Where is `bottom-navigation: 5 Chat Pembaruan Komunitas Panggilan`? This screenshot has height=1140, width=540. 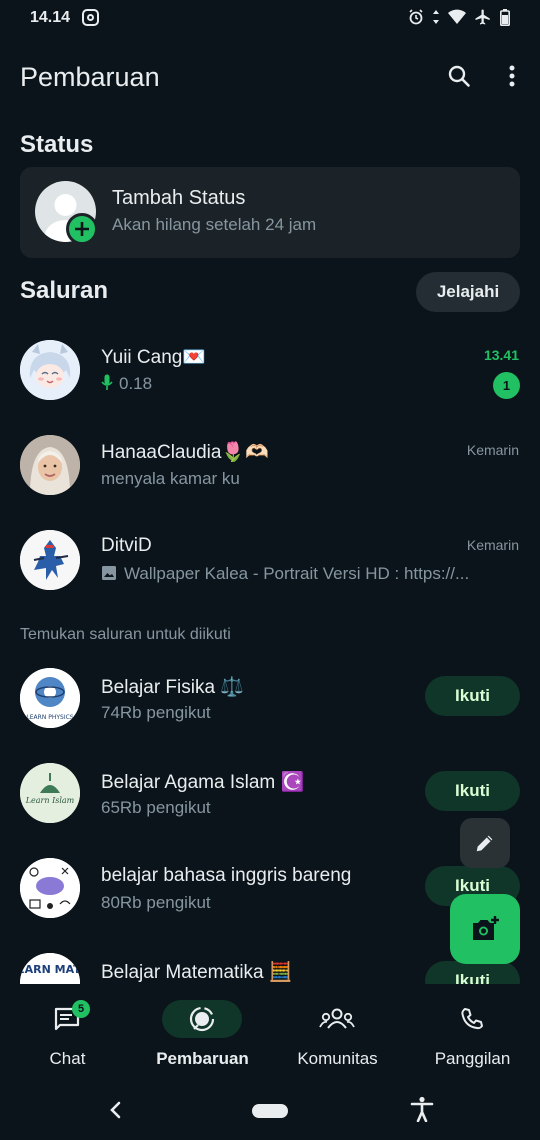 bottom-navigation: 5 Chat Pembaruan Komunitas Panggilan is located at coordinates (270, 1032).